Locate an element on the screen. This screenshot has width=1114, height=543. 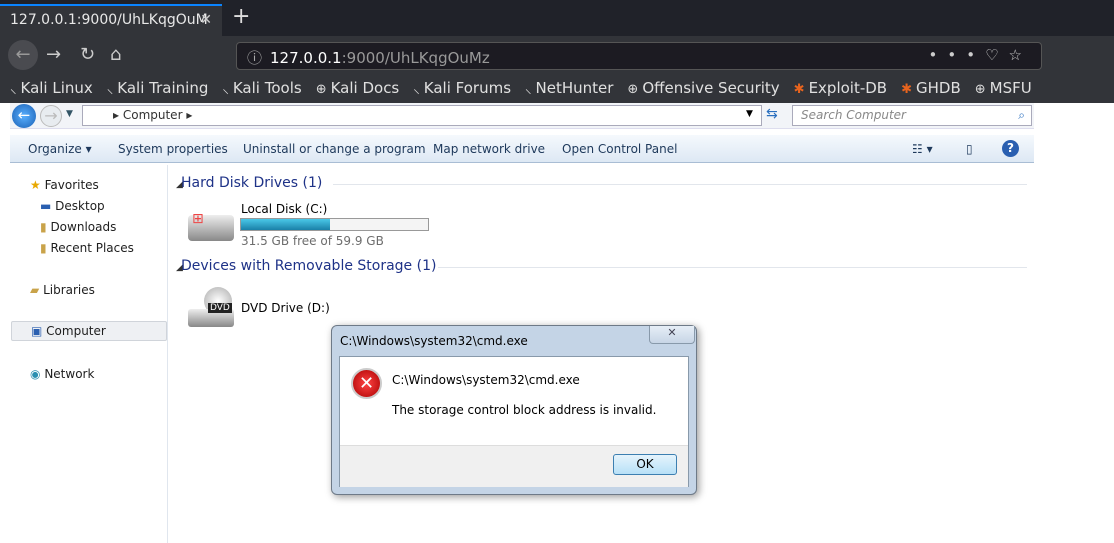
bookmark-kali-docs: ⊕ Kali Docs is located at coordinates (358, 88).